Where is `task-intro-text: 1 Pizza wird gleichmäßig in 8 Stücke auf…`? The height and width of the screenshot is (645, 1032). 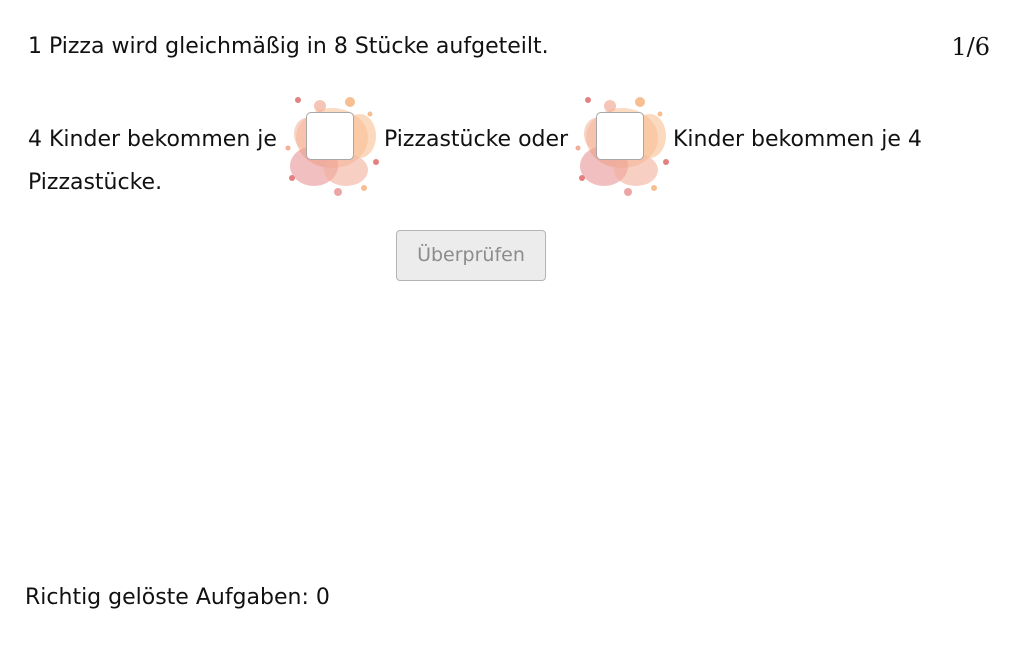
task-intro-text: 1 Pizza wird gleichmäßig in 8 Stücke auf… is located at coordinates (288, 46).